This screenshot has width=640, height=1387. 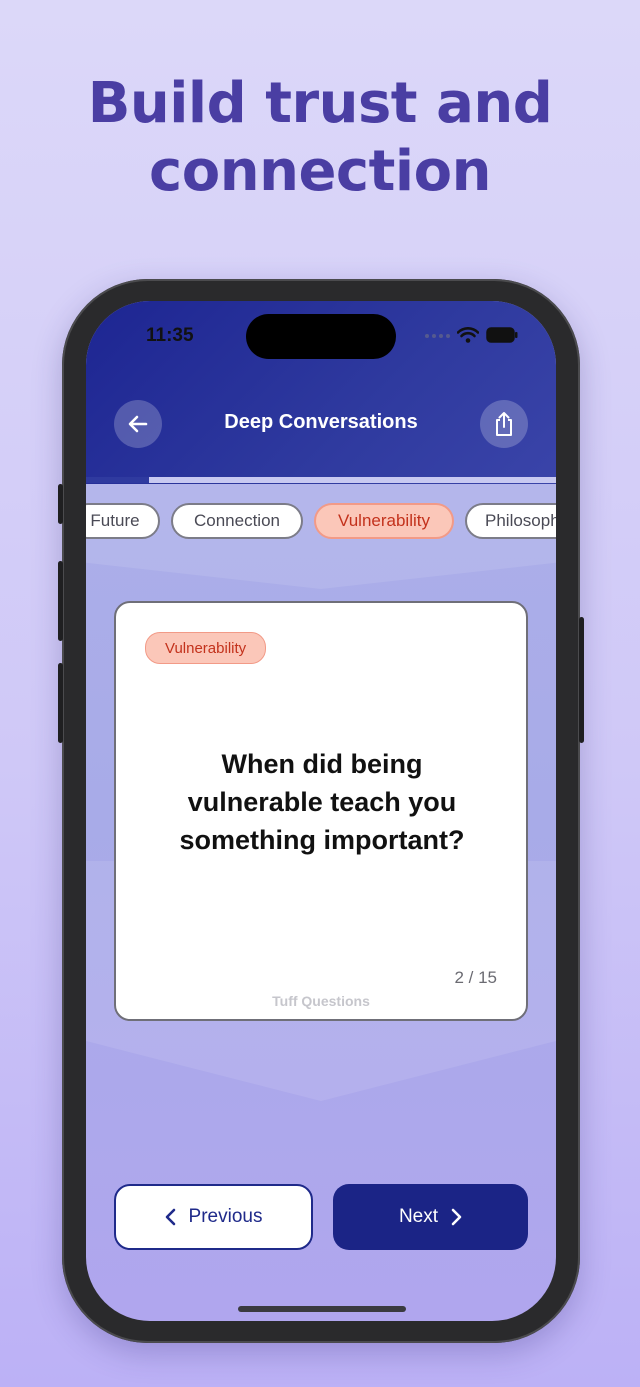 What do you see at coordinates (418, 1216) in the screenshot?
I see `next-label: Next` at bounding box center [418, 1216].